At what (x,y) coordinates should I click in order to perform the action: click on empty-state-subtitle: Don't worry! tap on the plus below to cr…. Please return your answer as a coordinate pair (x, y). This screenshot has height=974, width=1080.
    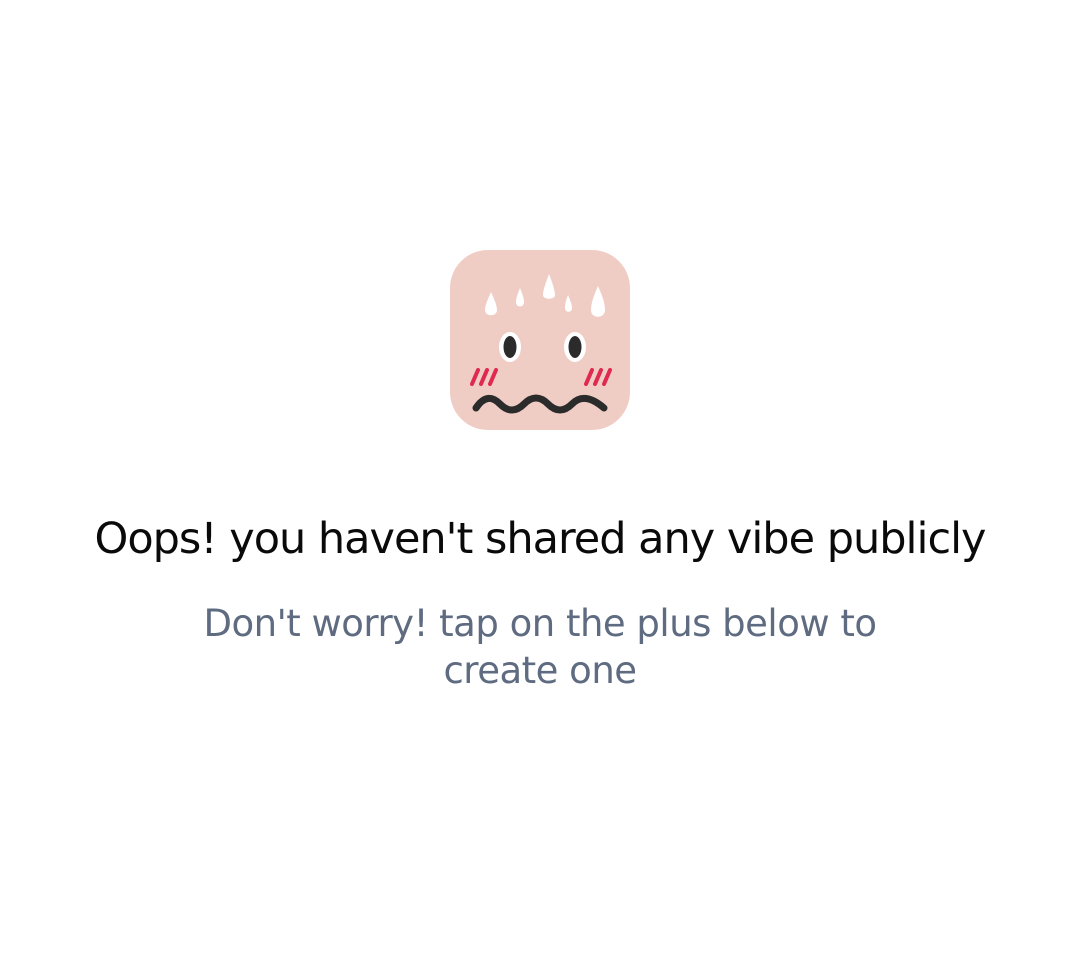
    Looking at the image, I should click on (540, 647).